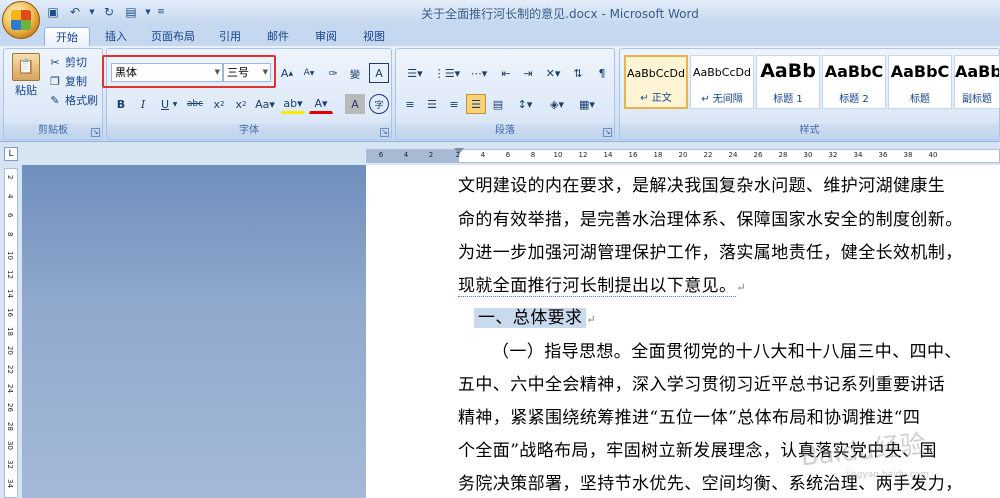  Describe the element at coordinates (854, 82) in the screenshot. I see `style-heading-2: AaBbC 标题 2` at that location.